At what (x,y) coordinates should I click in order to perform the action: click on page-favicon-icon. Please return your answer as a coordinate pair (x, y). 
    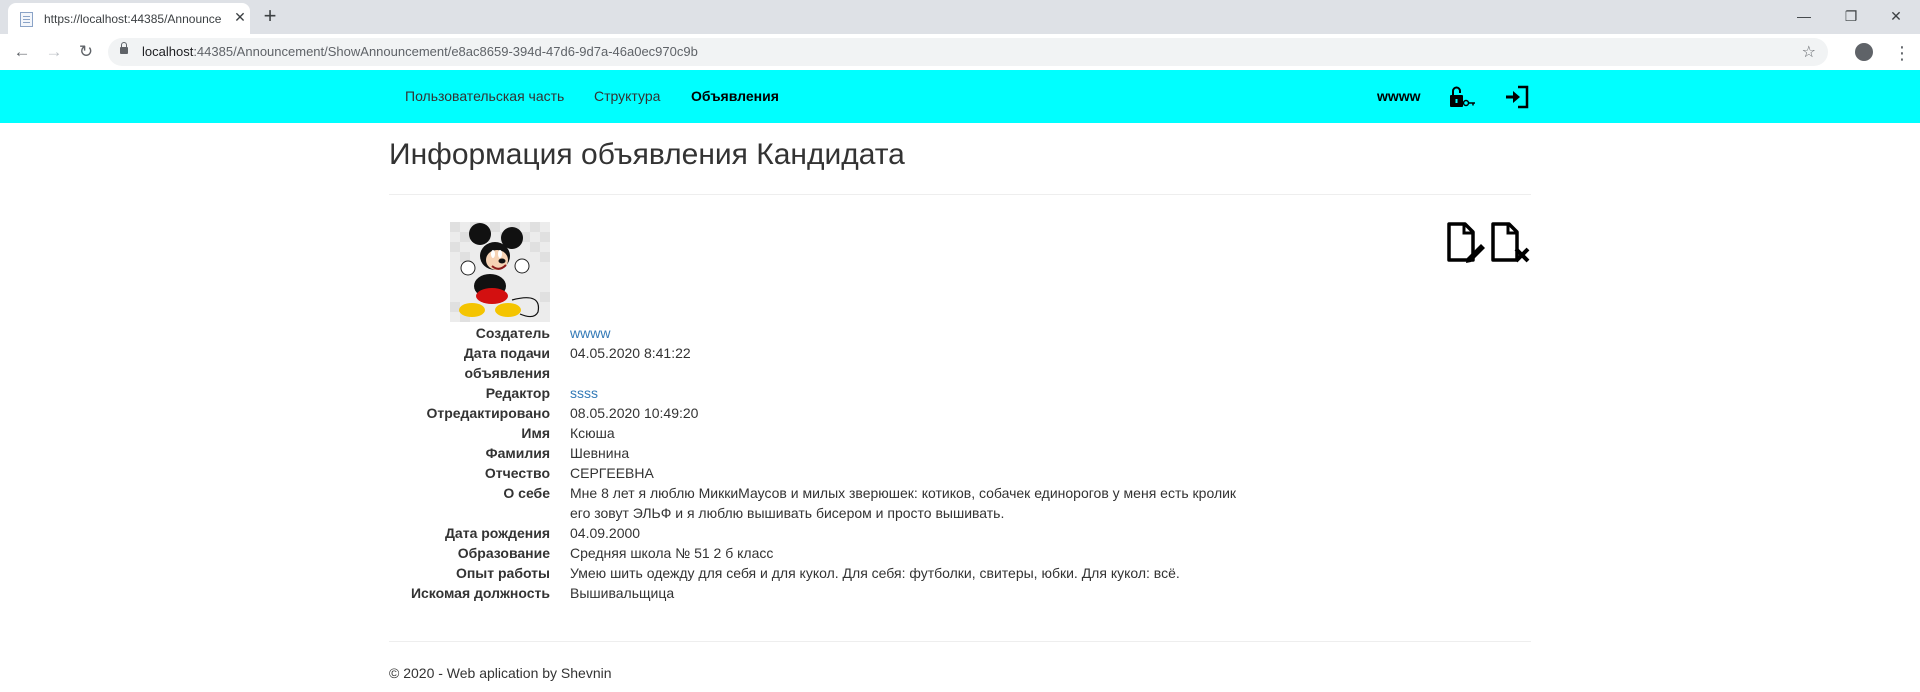
    Looking at the image, I should click on (26, 19).